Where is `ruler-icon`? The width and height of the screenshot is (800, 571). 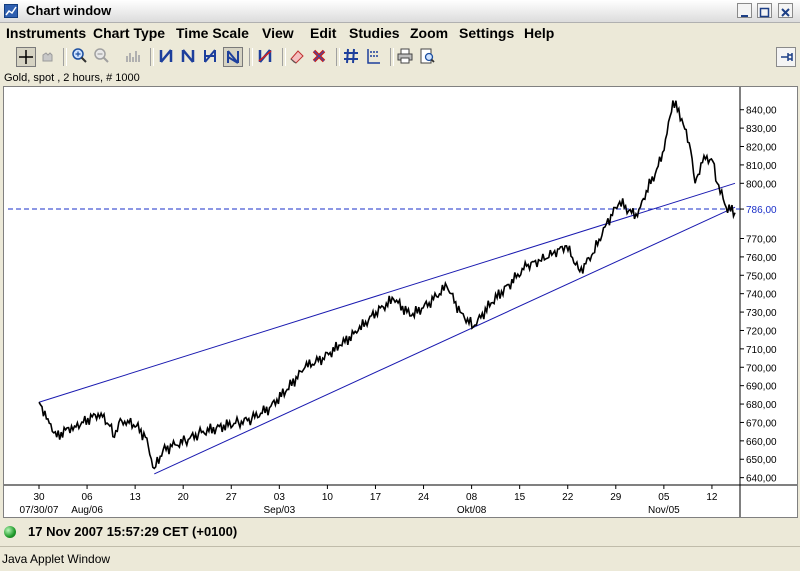
ruler-icon is located at coordinates (373, 56).